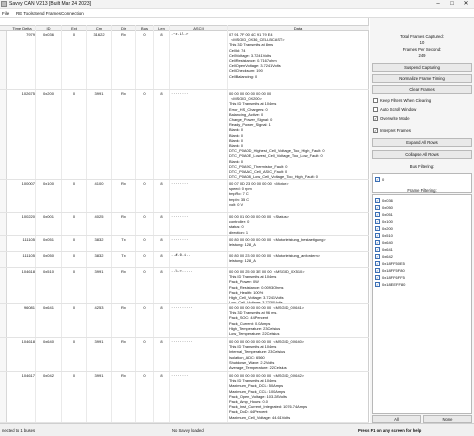 The width and height of the screenshot is (474, 436). What do you see at coordinates (123, 255) in the screenshot?
I see `cell-dir: Tx` at bounding box center [123, 255].